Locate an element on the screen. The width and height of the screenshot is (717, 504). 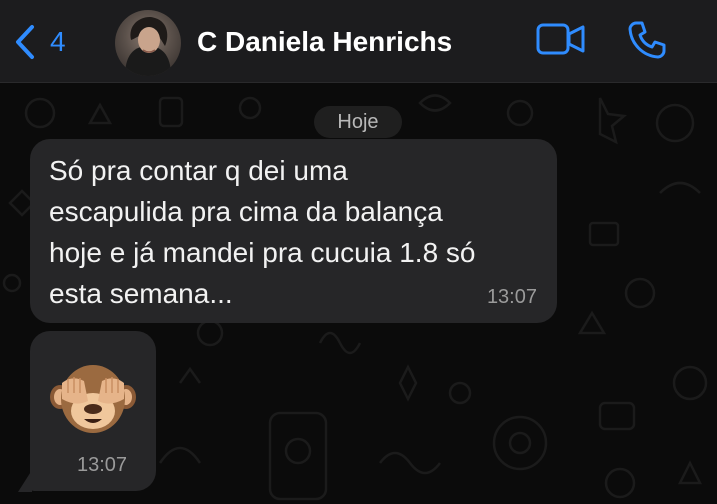
unread-count: 4 is located at coordinates (58, 41).